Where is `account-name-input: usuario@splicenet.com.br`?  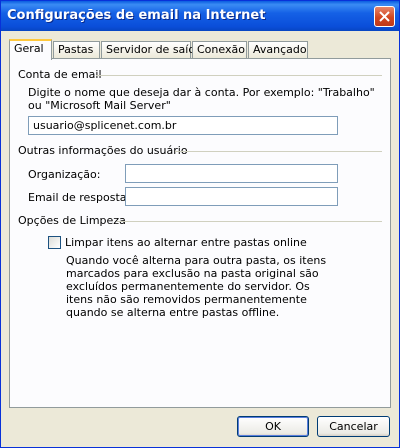 account-name-input: usuario@splicenet.com.br is located at coordinates (183, 125).